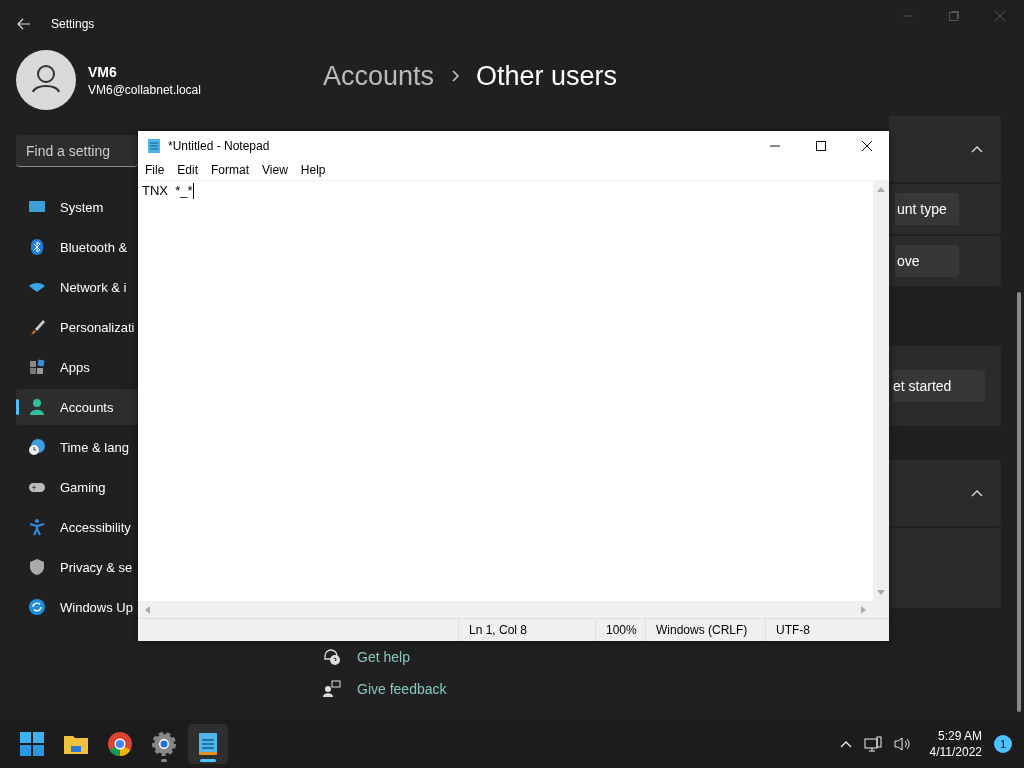  What do you see at coordinates (219, 145) in the screenshot?
I see `window-title: *Untitled - Notepad` at bounding box center [219, 145].